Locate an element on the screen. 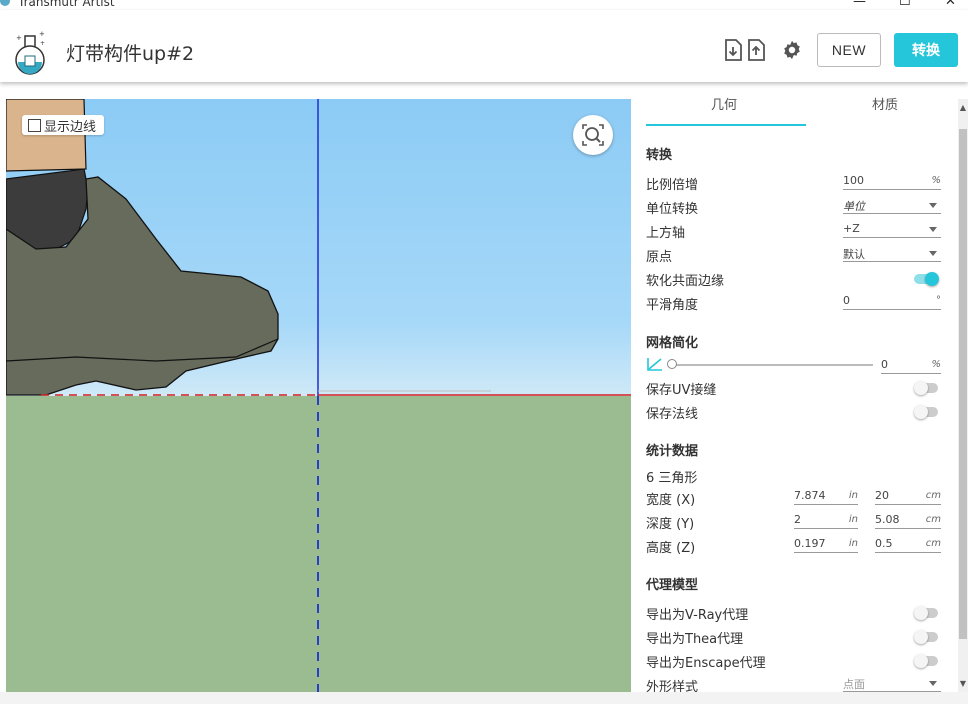 Image resolution: width=968 pixels, height=704 pixels. zoom-fit-icon is located at coordinates (593, 135).